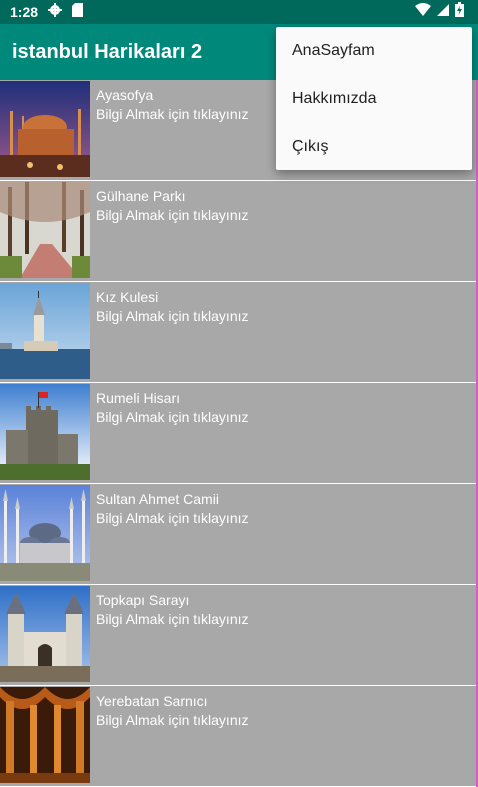  Describe the element at coordinates (45, 230) in the screenshot. I see `gulhane-park-image` at that location.